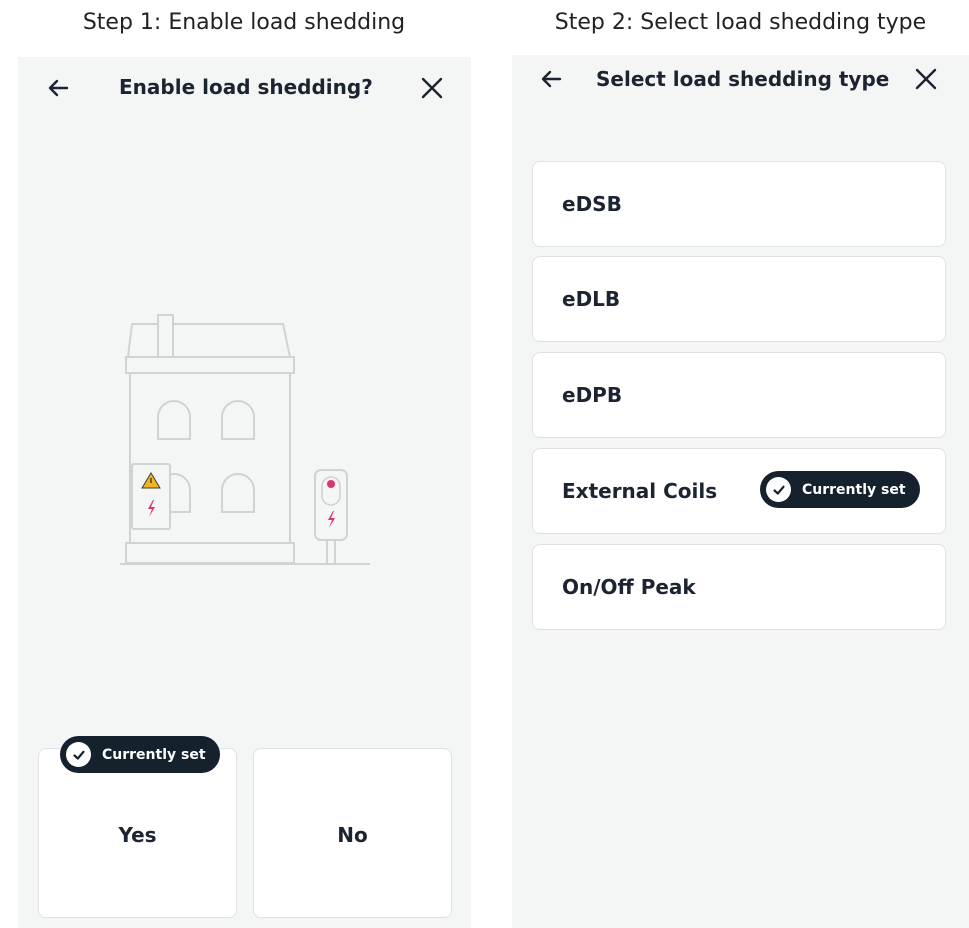  I want to click on option-edsb: eDSB, so click(739, 204).